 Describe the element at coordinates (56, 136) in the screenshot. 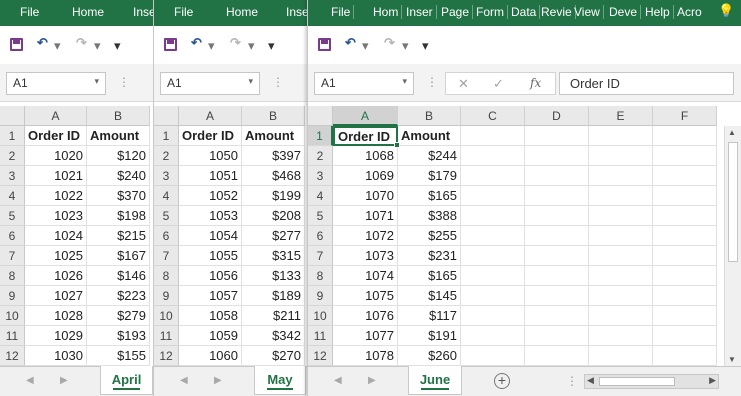

I see `cell-a1: Order ID` at that location.